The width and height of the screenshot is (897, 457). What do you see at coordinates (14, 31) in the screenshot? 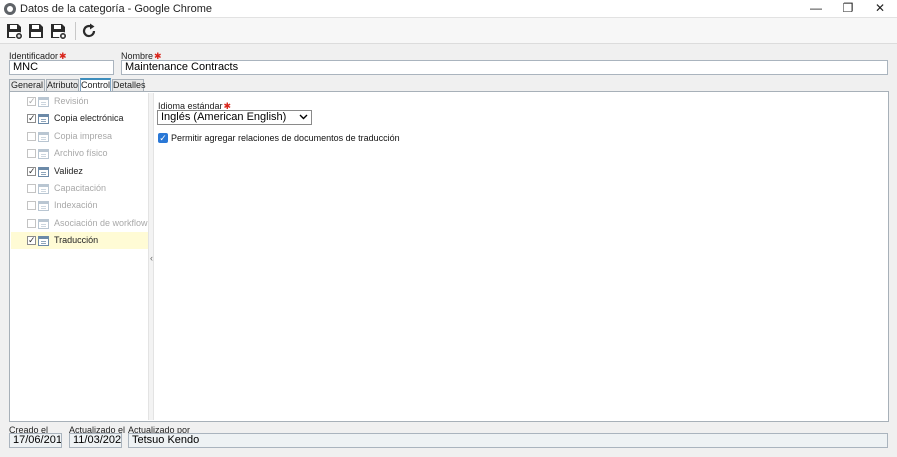
I see `save-new-icon` at bounding box center [14, 31].